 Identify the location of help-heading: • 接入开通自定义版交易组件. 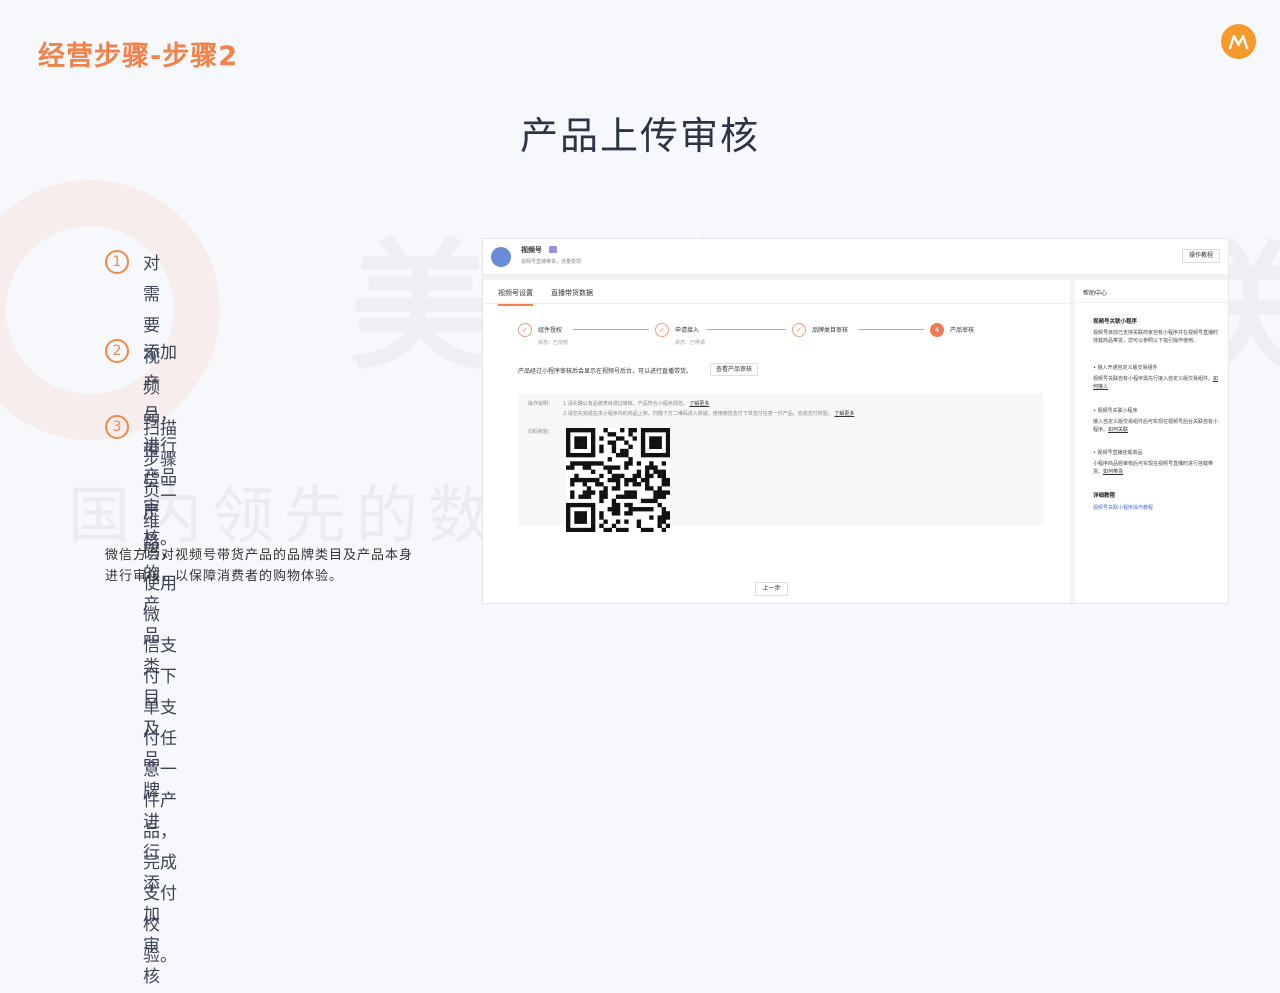
(1125, 368).